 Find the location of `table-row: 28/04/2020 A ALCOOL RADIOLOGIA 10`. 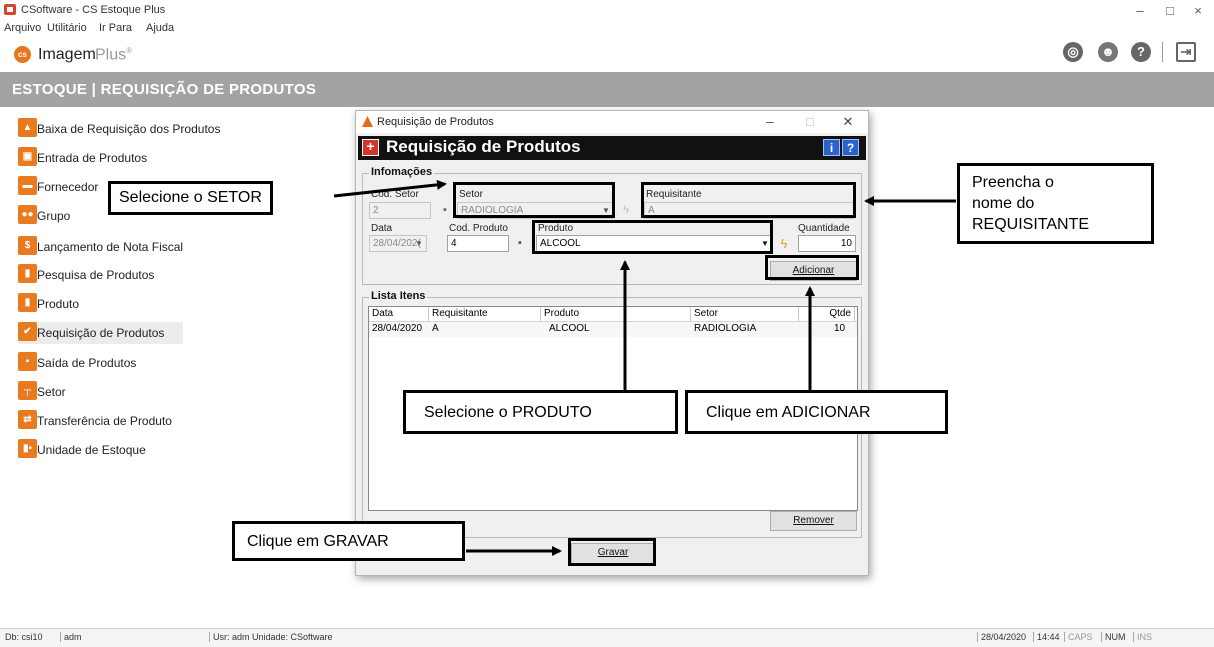

table-row: 28/04/2020 A ALCOOL RADIOLOGIA 10 is located at coordinates (613, 329).